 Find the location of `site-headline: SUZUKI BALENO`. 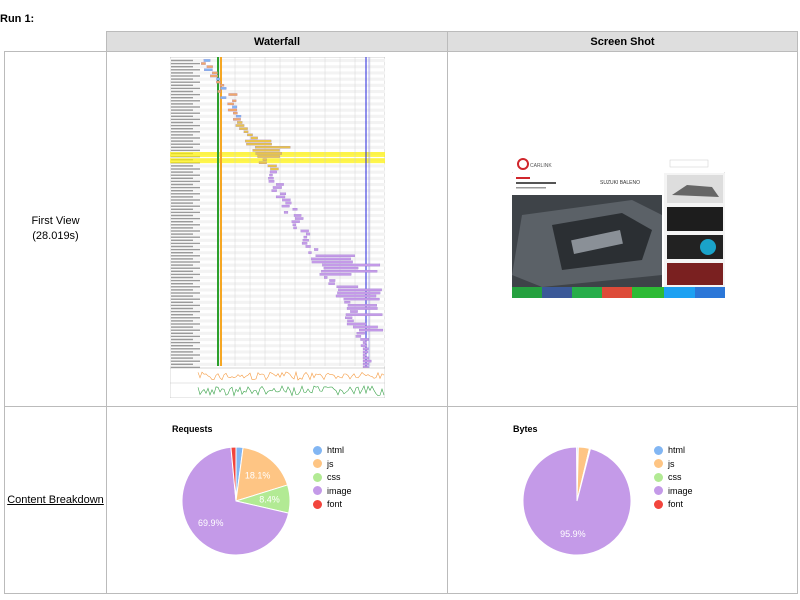

site-headline: SUZUKI BALENO is located at coordinates (620, 183).